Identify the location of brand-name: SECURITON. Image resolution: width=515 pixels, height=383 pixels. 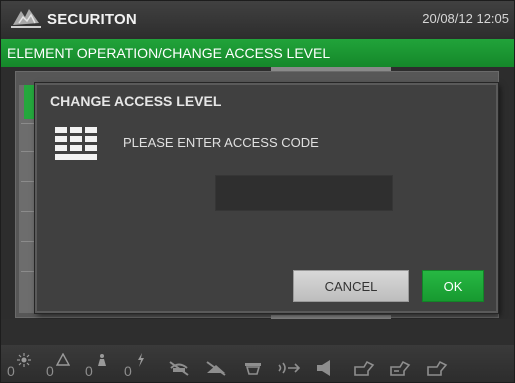
(92, 19).